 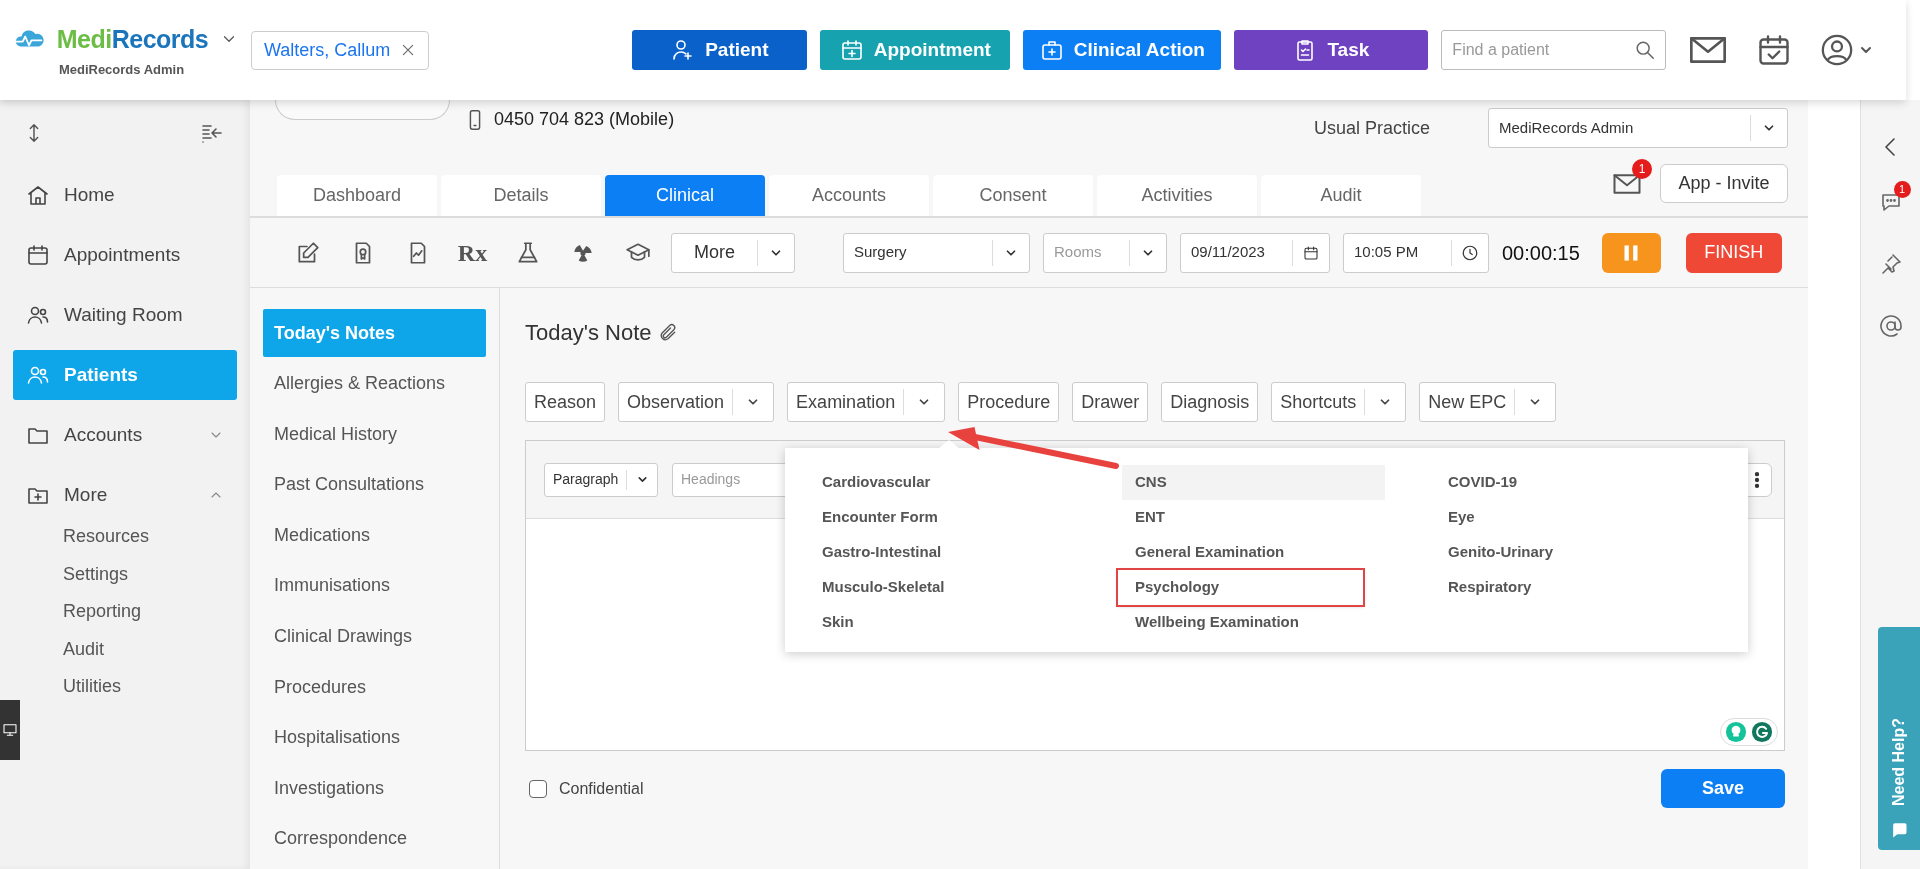 I want to click on time-field: 10:05 PM, so click(x=1416, y=252).